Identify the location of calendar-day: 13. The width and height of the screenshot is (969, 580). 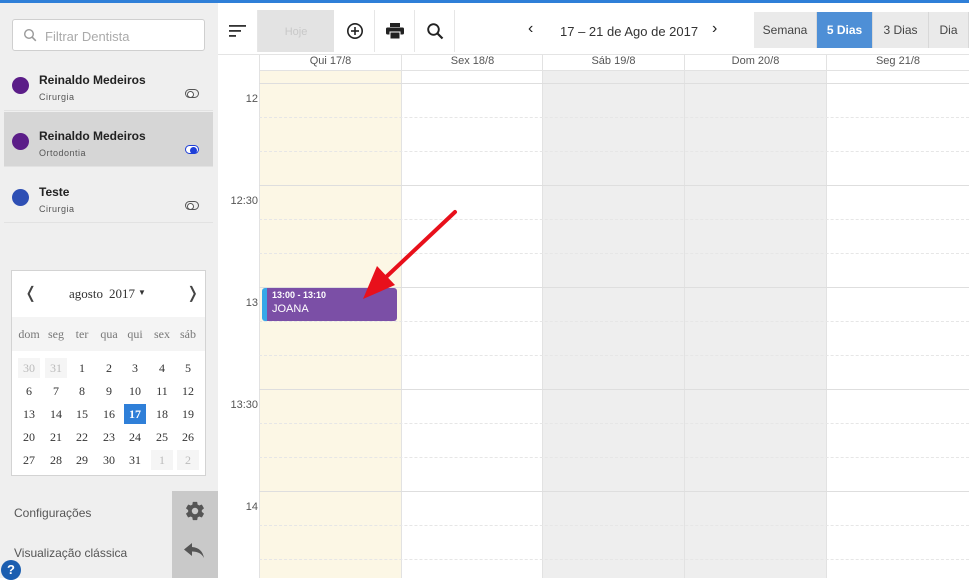
(29, 414).